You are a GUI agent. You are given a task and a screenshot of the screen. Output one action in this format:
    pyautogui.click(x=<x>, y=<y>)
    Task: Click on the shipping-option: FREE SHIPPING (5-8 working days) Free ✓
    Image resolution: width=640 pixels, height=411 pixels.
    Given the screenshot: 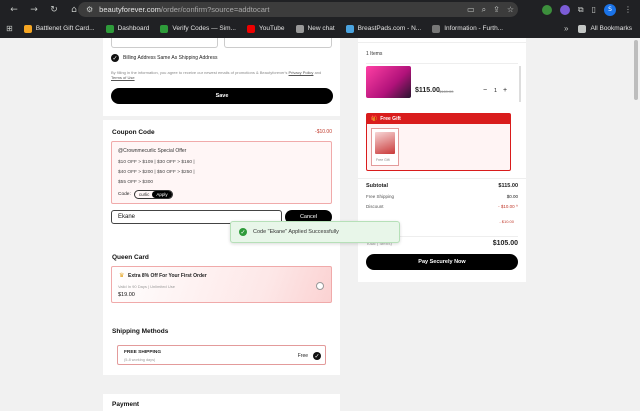 What is the action you would take?
    pyautogui.click(x=221, y=355)
    